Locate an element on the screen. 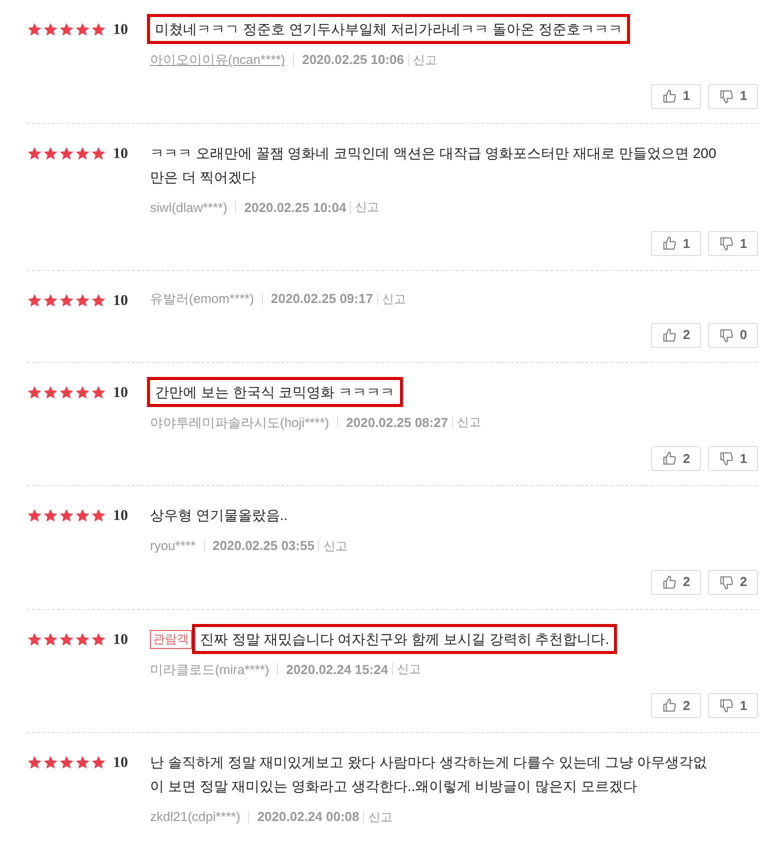 The width and height of the screenshot is (782, 850). review-text: ㅋㅋㅋ 오래만에 꿀잼 영화네 코믹인데 액션은 대작급 영화포스터만 재대로 만들었으면 200만은 더 찍어겠다 is located at coordinates (434, 165).